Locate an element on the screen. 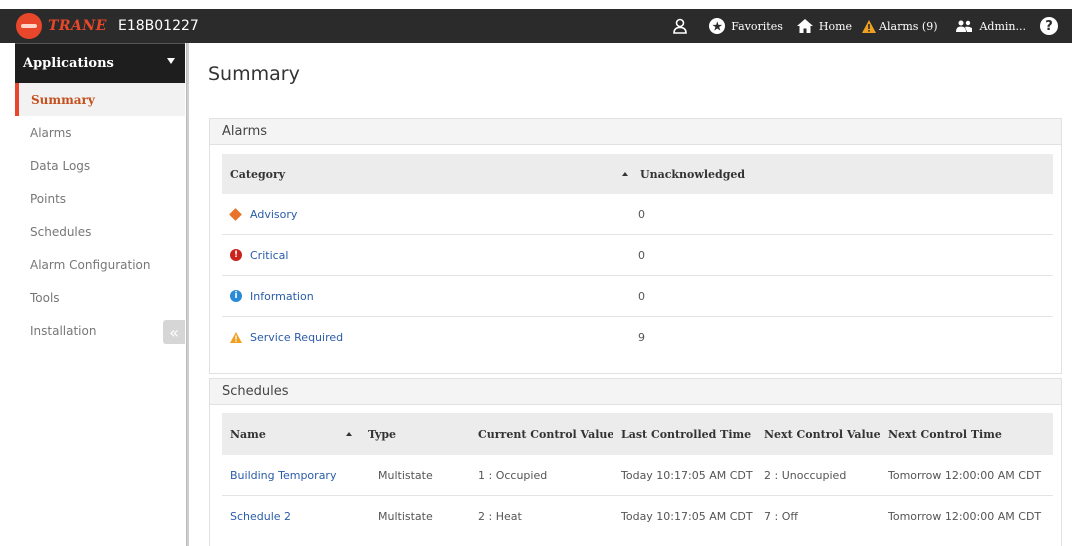 The height and width of the screenshot is (546, 1072). sidebar-item-label: Alarm Configuration is located at coordinates (90, 264).